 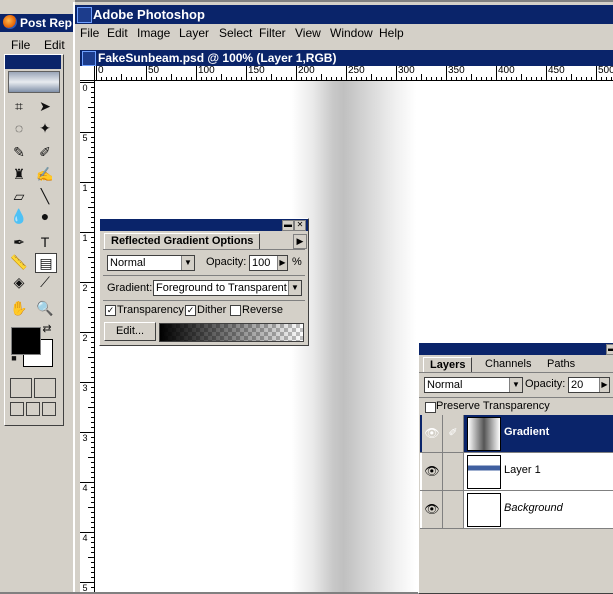 I want to click on standard-screen-icon, so click(x=17, y=409).